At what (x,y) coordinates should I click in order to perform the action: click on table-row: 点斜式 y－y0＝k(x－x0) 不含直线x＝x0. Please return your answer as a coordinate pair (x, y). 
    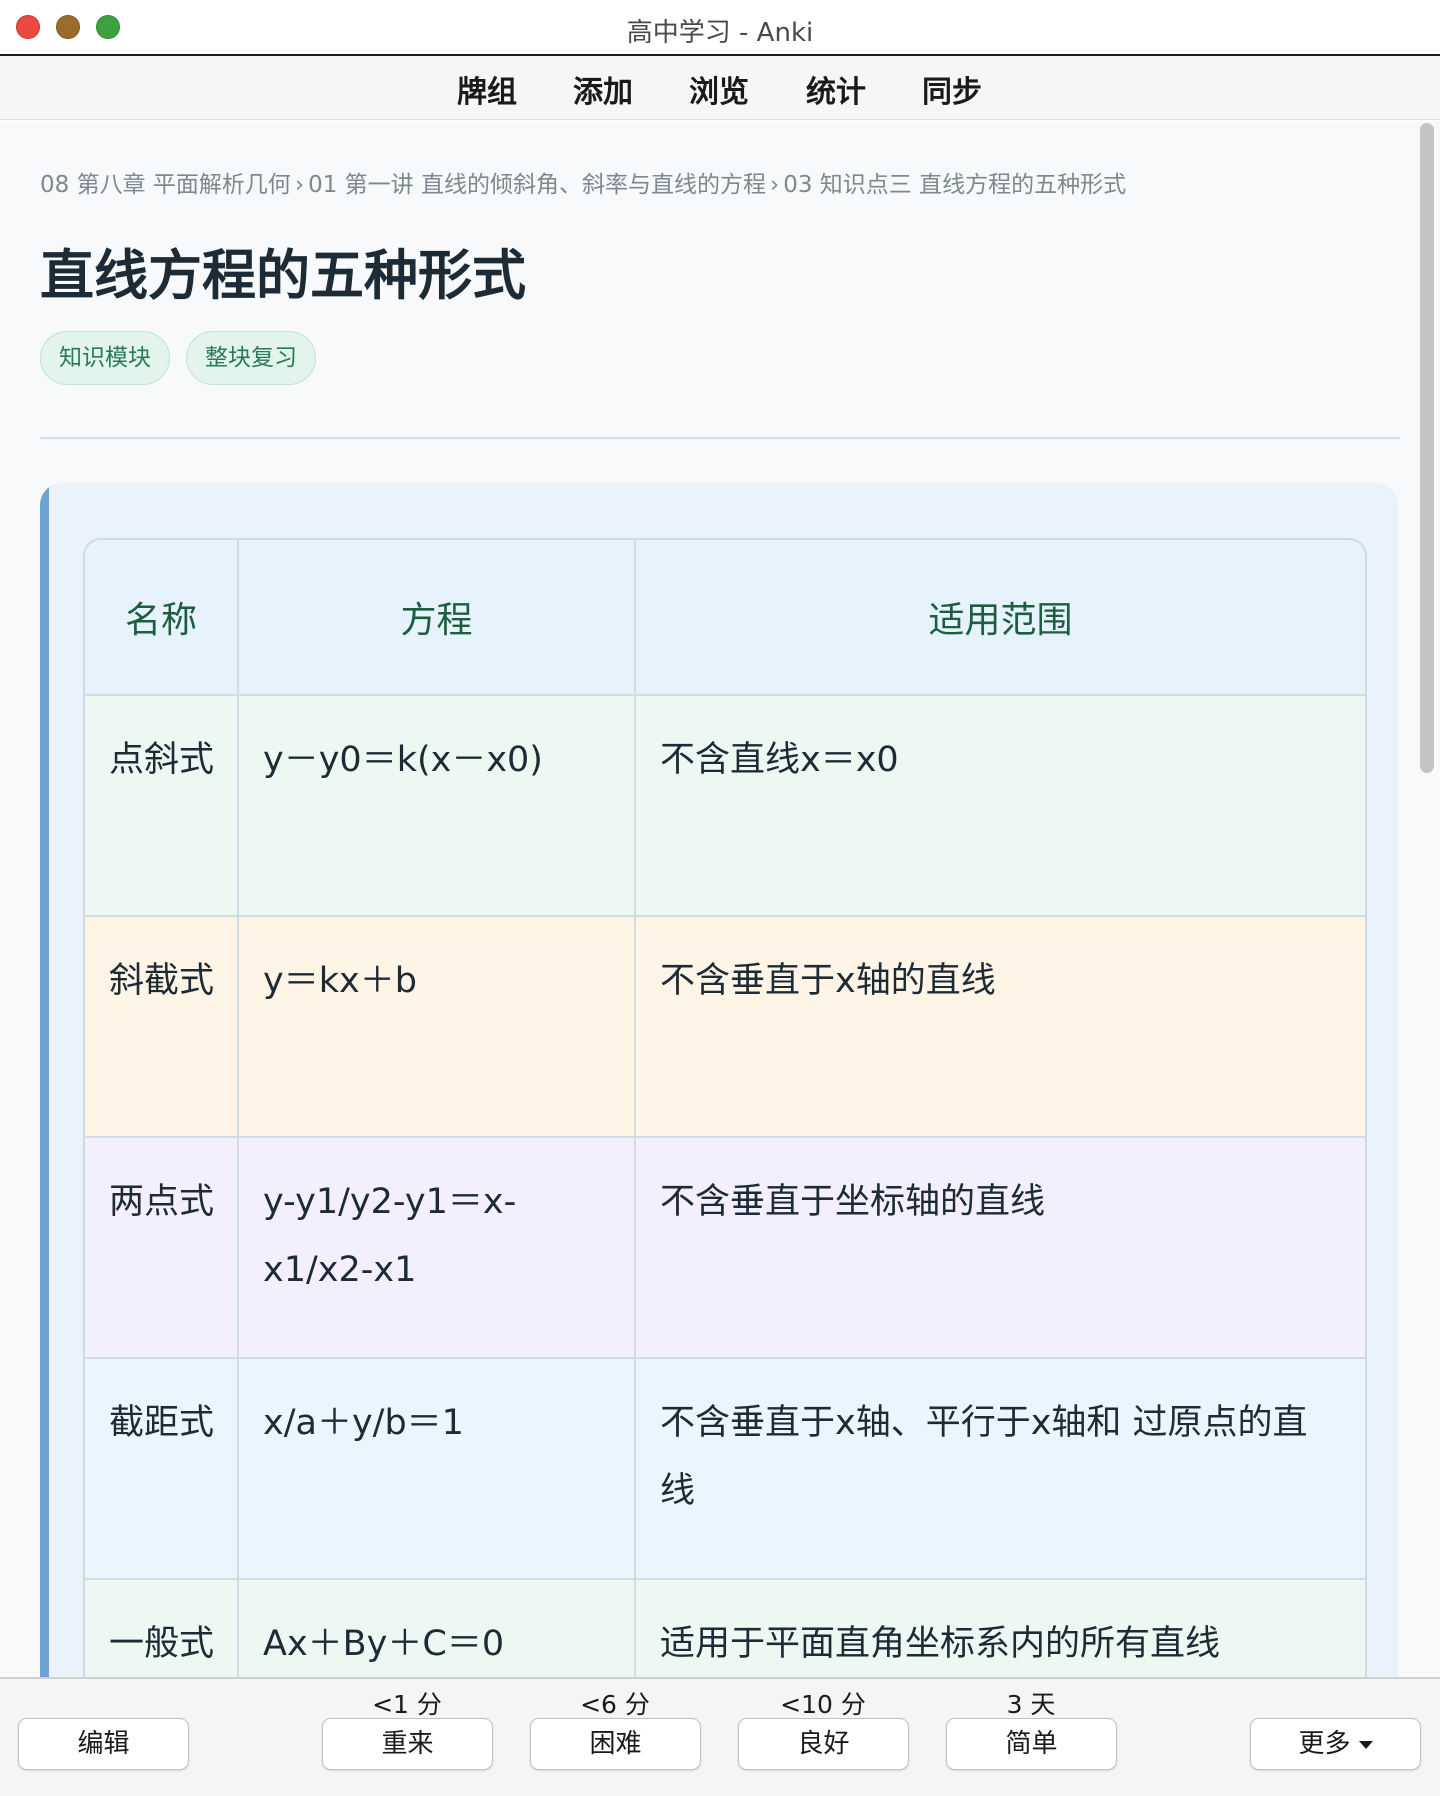
    Looking at the image, I should click on (725, 805).